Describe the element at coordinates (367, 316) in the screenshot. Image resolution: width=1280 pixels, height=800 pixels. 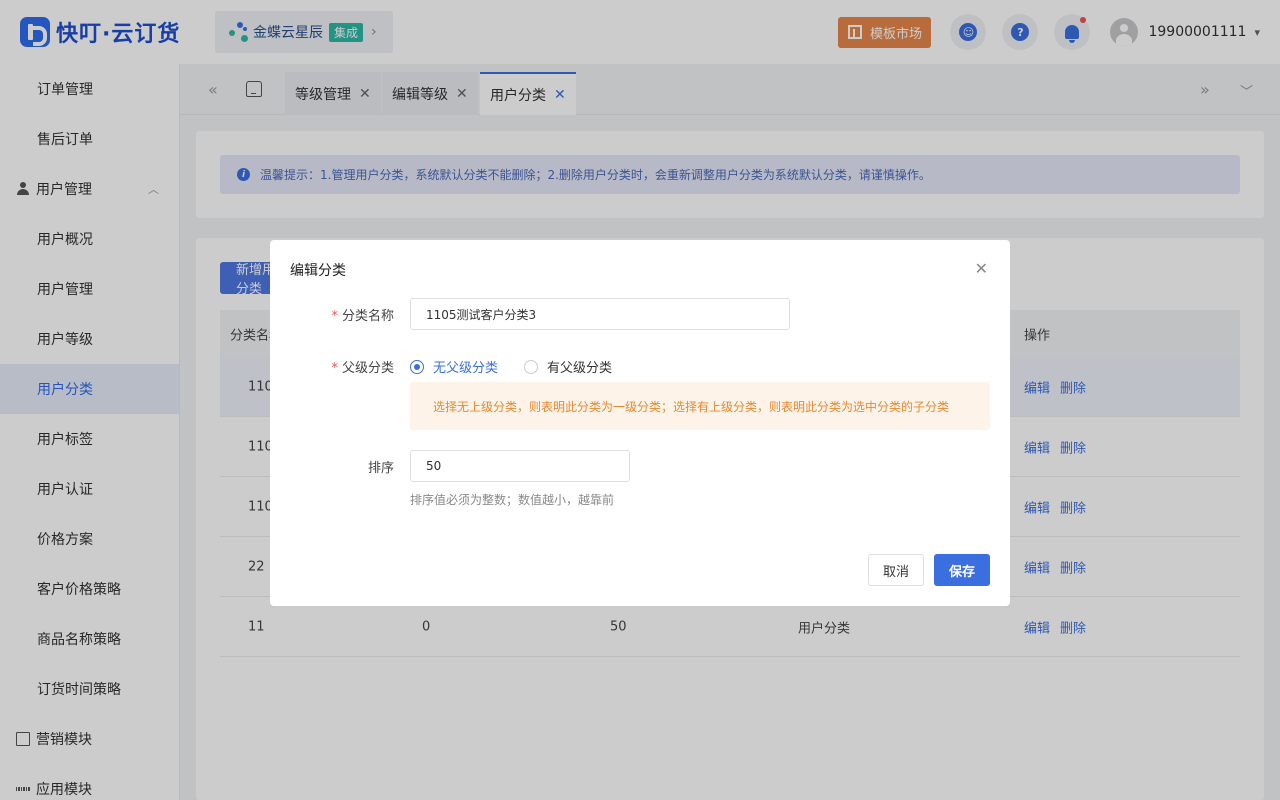
I see `category-name-label-text: 分类名称` at that location.